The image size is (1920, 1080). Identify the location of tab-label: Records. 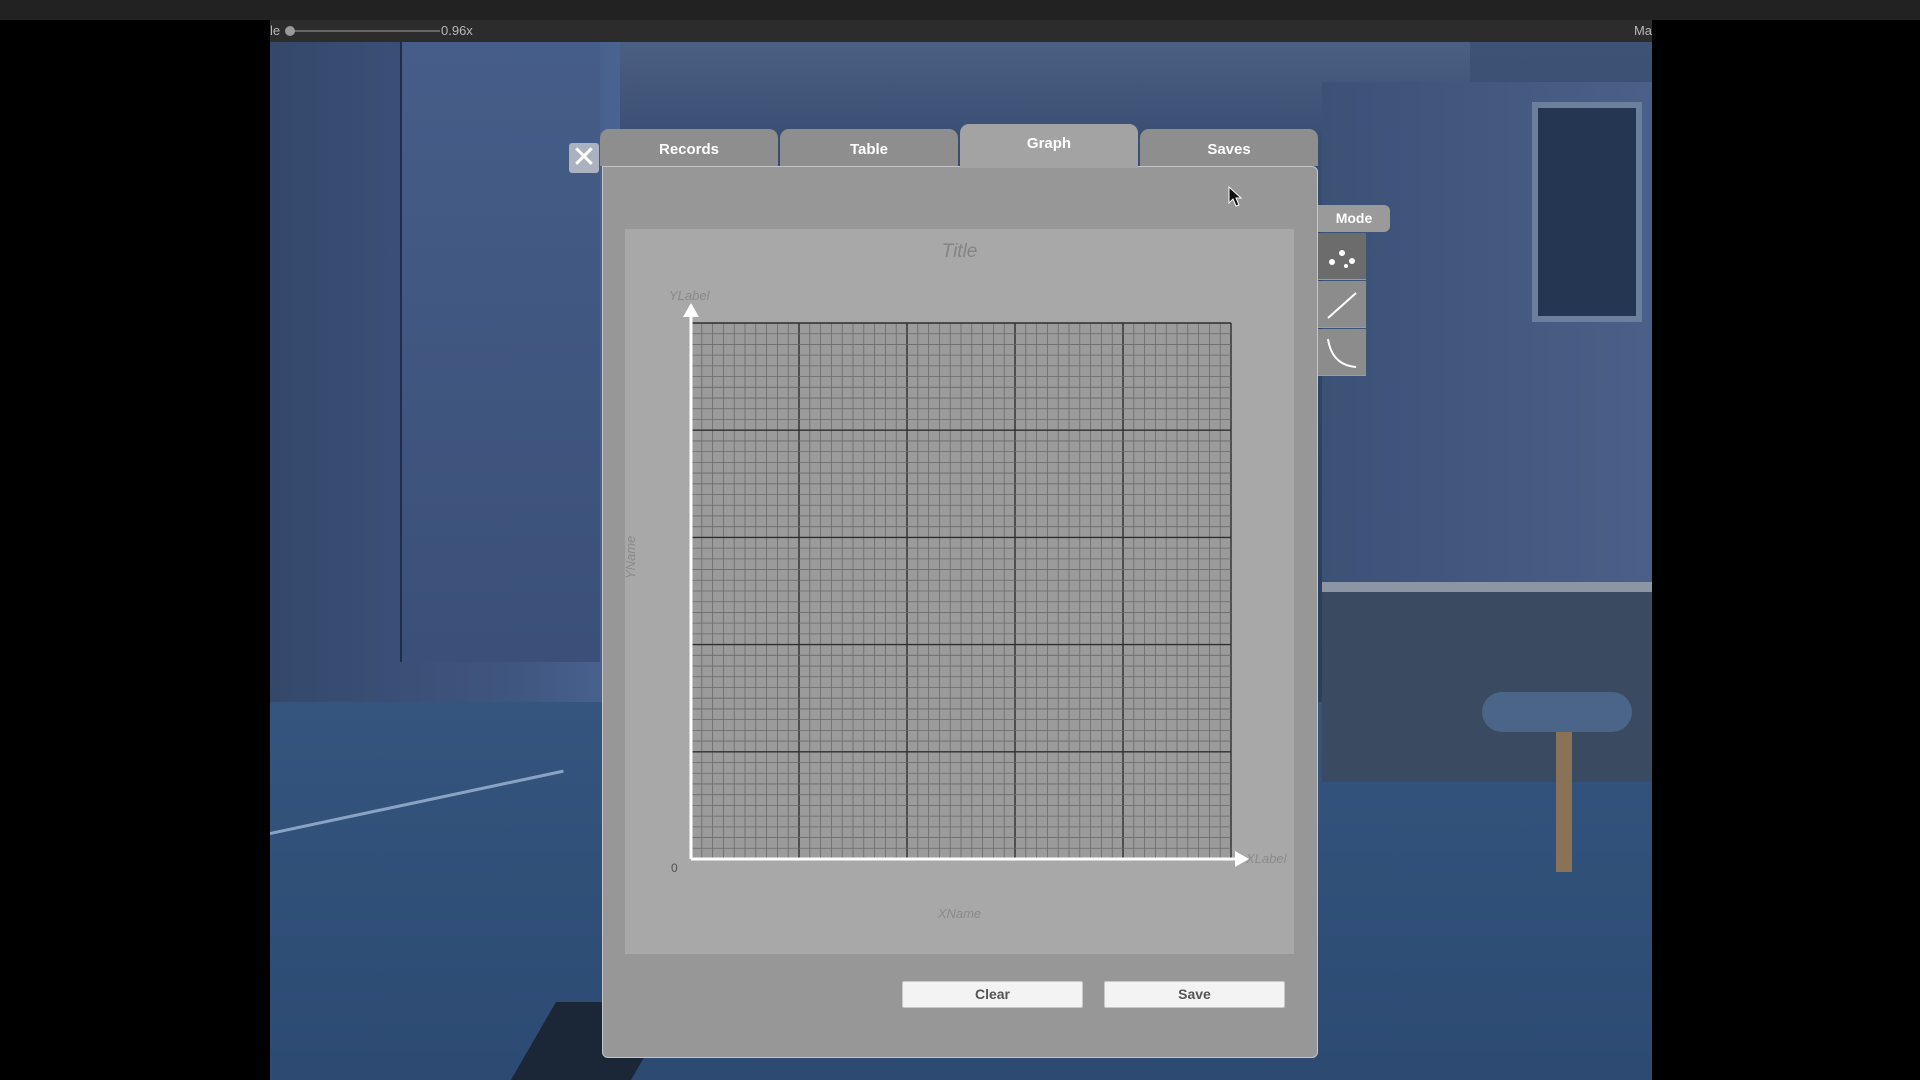
(689, 149).